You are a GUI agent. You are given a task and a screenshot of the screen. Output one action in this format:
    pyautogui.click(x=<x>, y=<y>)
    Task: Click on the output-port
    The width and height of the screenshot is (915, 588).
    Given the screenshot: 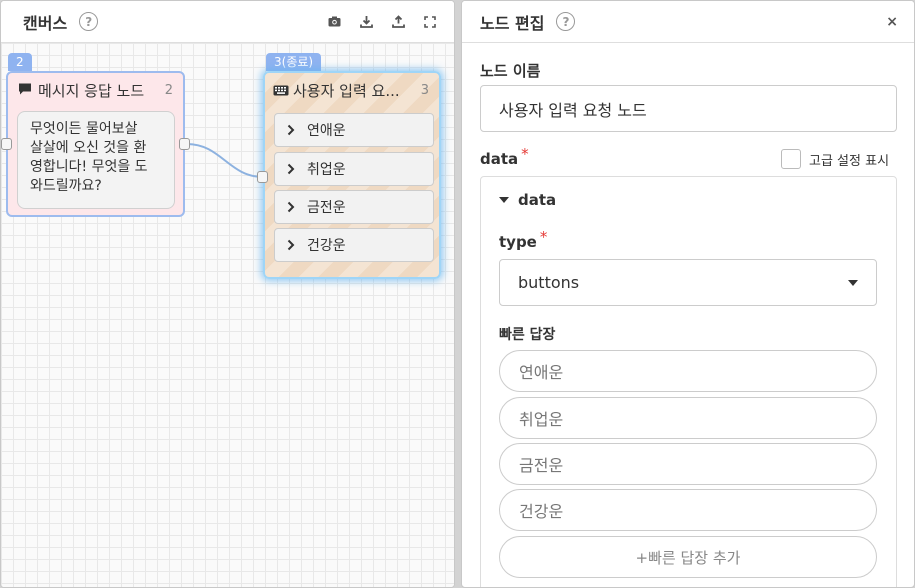 What is the action you would take?
    pyautogui.click(x=184, y=144)
    